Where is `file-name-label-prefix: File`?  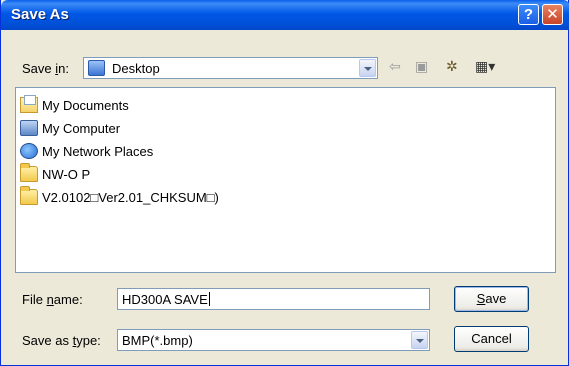
file-name-label-prefix: File is located at coordinates (34, 299).